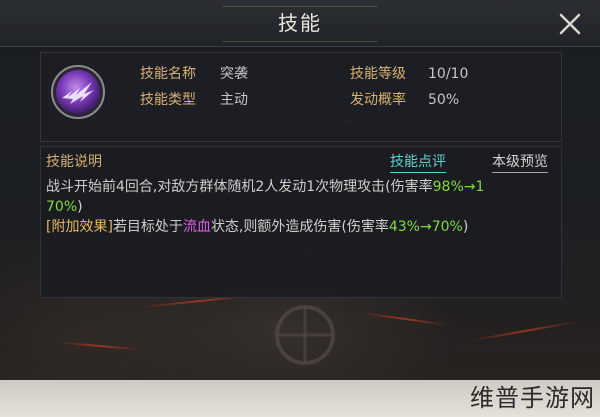  What do you see at coordinates (448, 74) in the screenshot?
I see `skill-level-value: 10/10` at bounding box center [448, 74].